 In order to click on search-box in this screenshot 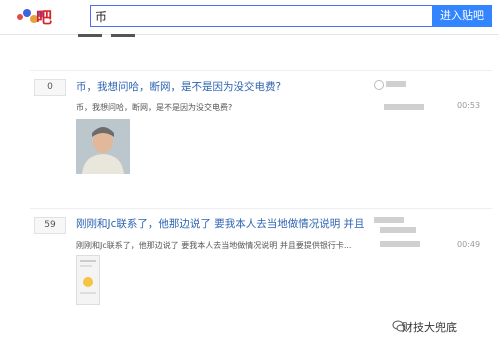, I will do `click(261, 16)`.